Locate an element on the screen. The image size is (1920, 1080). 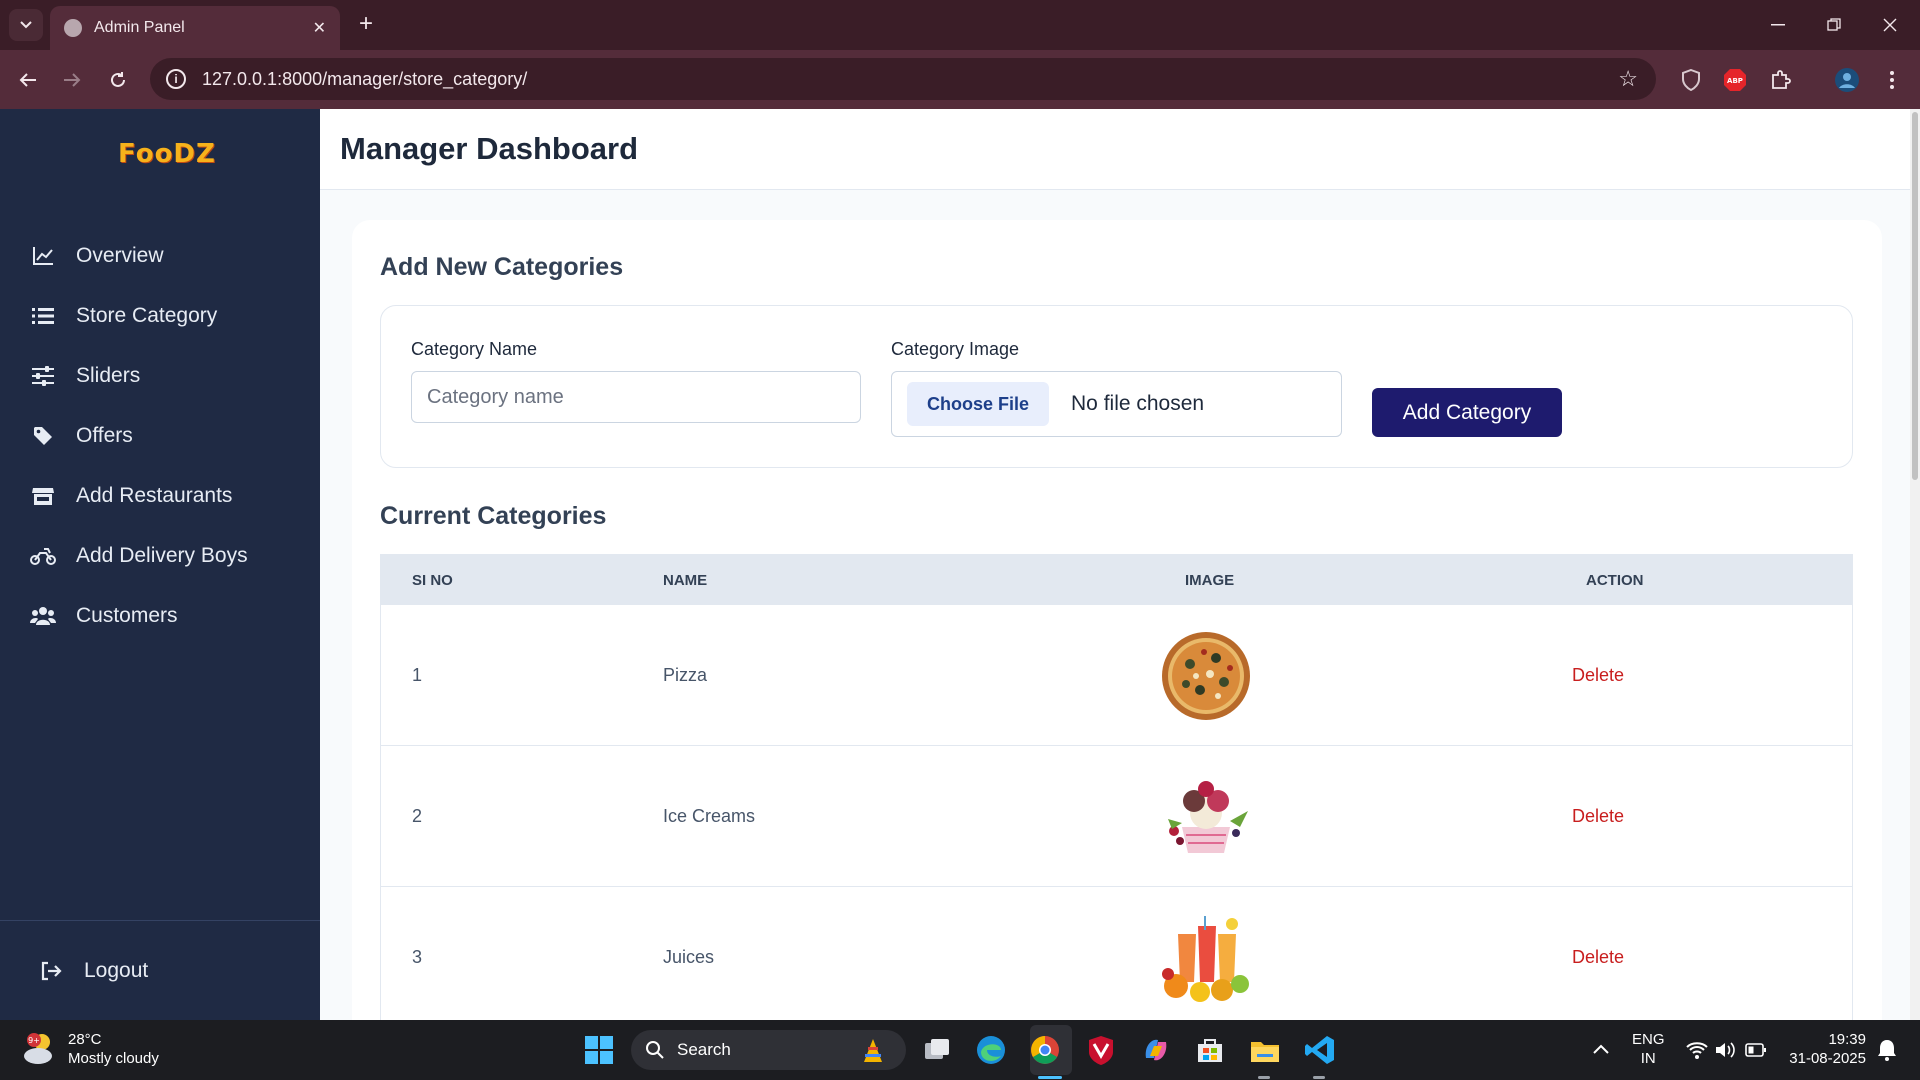
minimize-icon is located at coordinates (1778, 25).